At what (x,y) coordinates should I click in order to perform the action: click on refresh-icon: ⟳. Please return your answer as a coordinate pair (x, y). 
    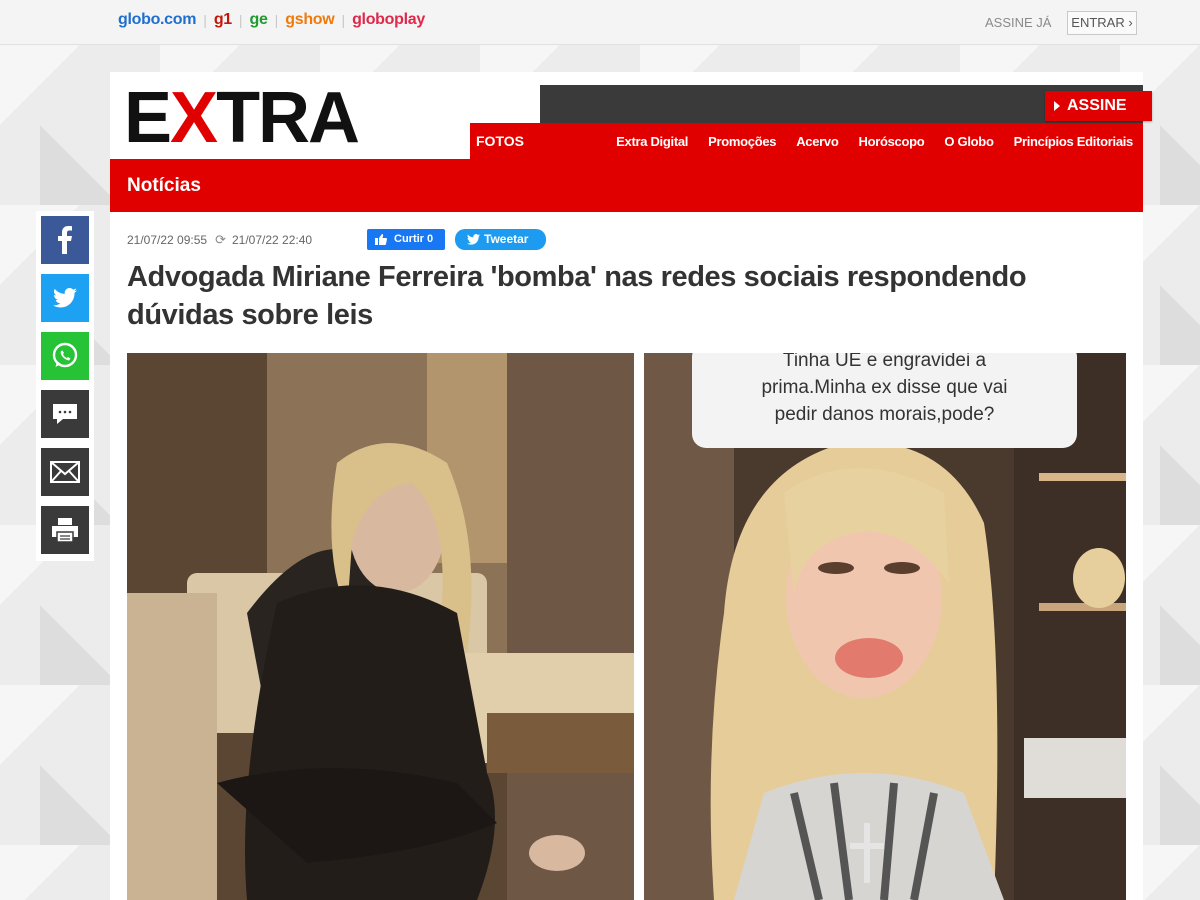
    Looking at the image, I should click on (220, 239).